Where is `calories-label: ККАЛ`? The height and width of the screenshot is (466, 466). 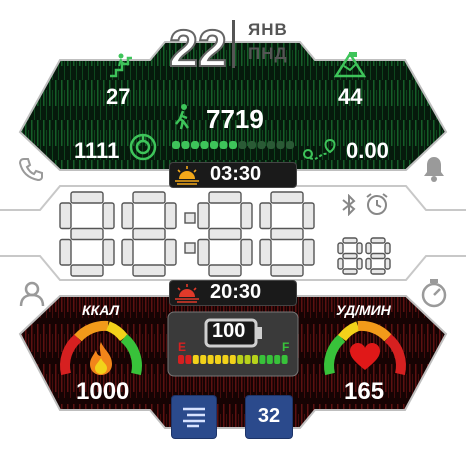 calories-label: ККАЛ is located at coordinates (101, 310).